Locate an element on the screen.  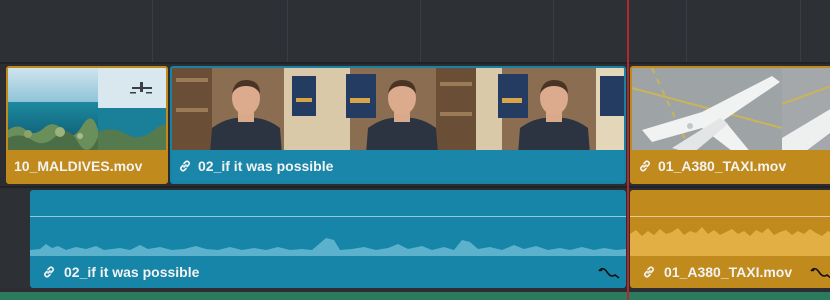
lower-track is located at coordinates (415, 296).